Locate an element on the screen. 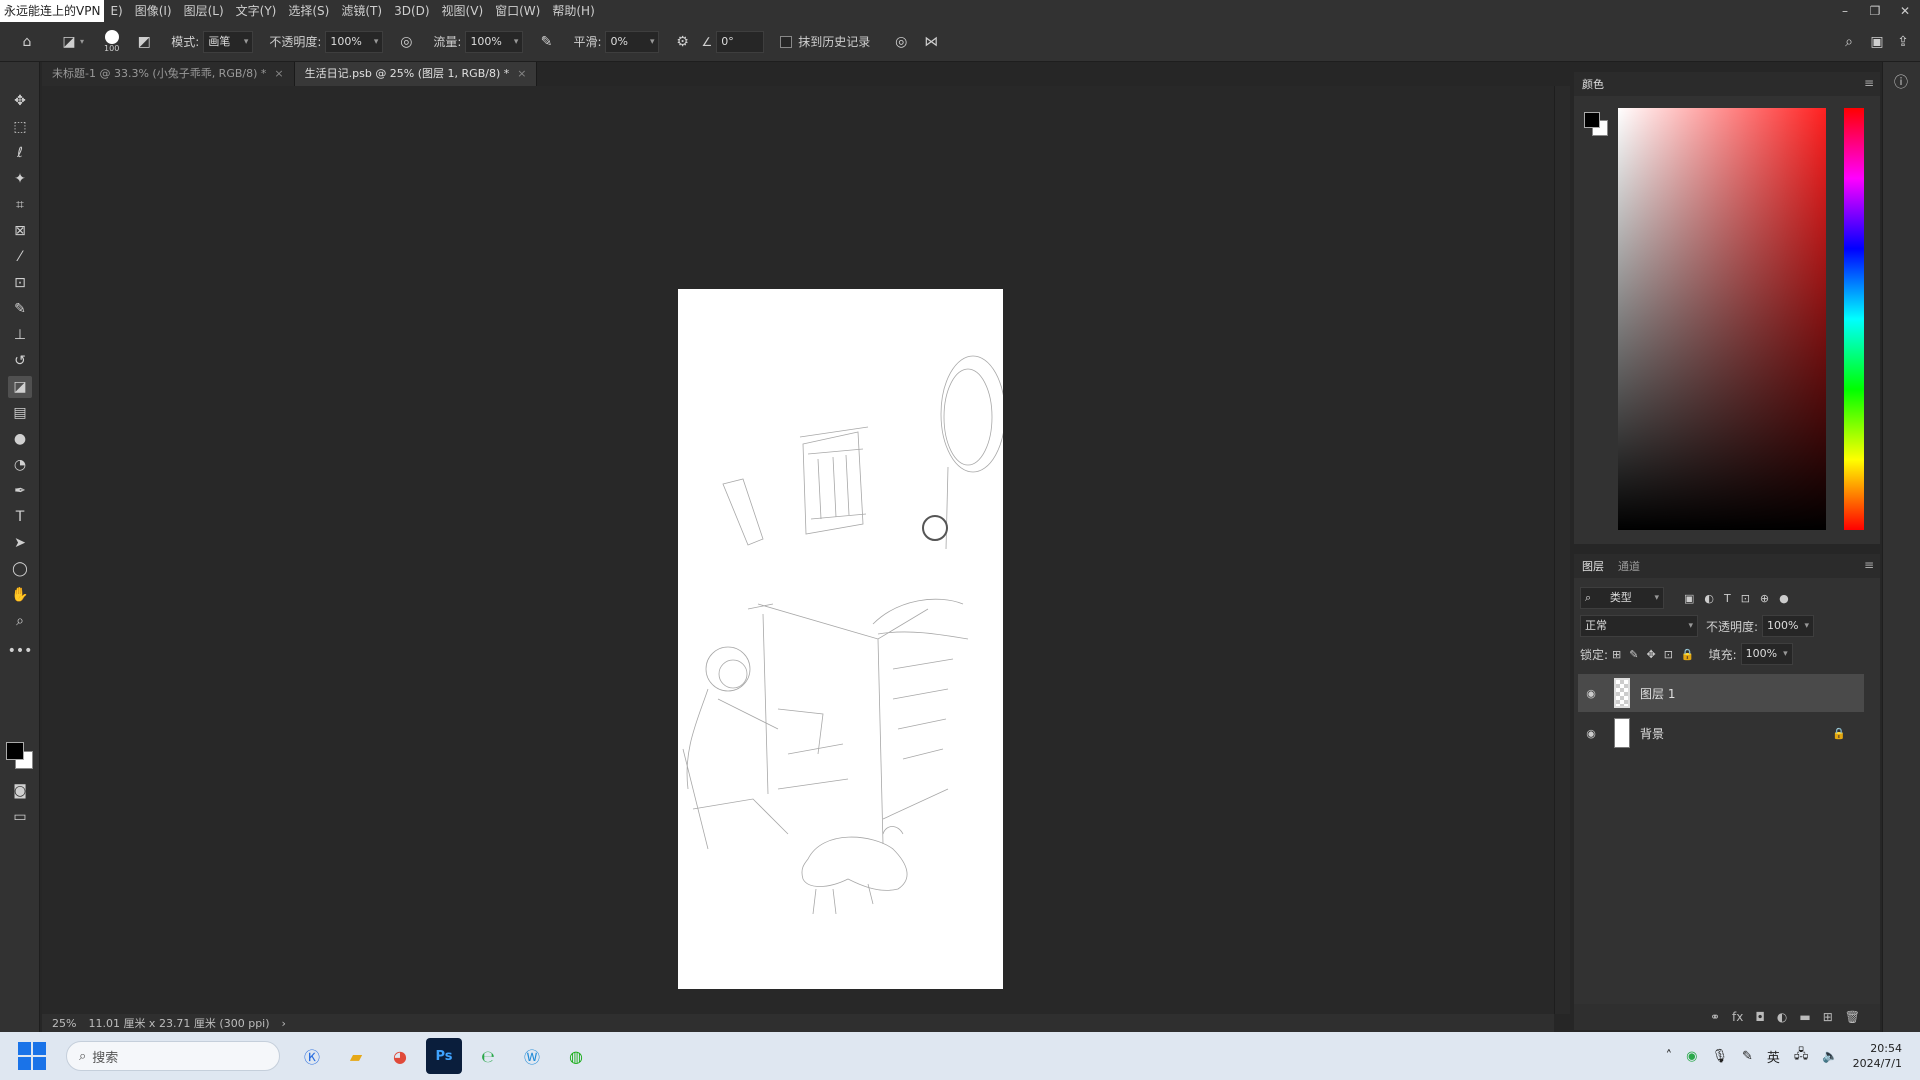  menu-item-select: 选择(S) is located at coordinates (308, 11).